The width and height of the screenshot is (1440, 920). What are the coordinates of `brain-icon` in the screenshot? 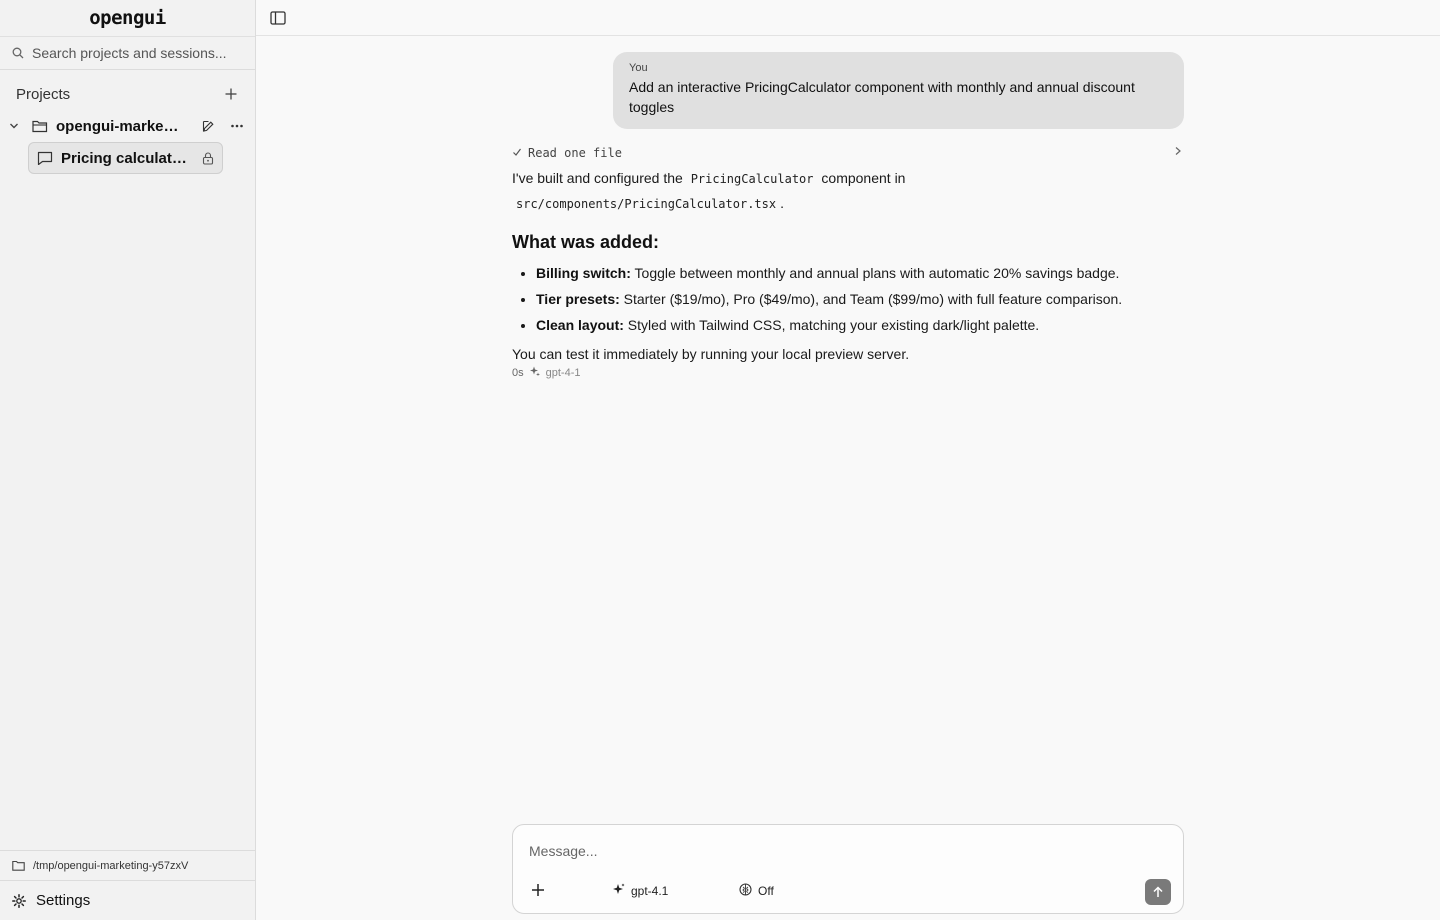 It's located at (745, 891).